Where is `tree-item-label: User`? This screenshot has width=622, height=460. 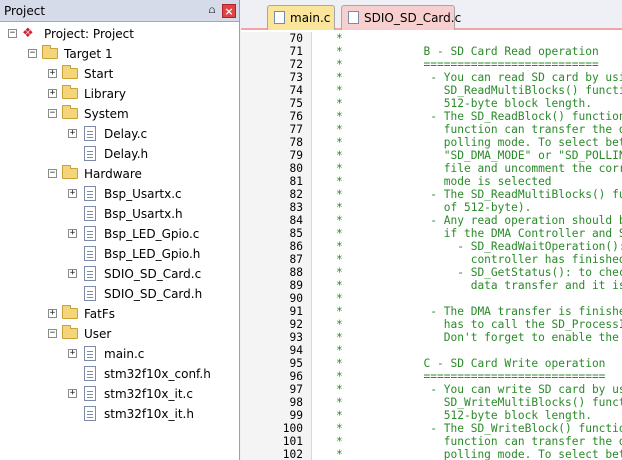
tree-item-label: User is located at coordinates (98, 334).